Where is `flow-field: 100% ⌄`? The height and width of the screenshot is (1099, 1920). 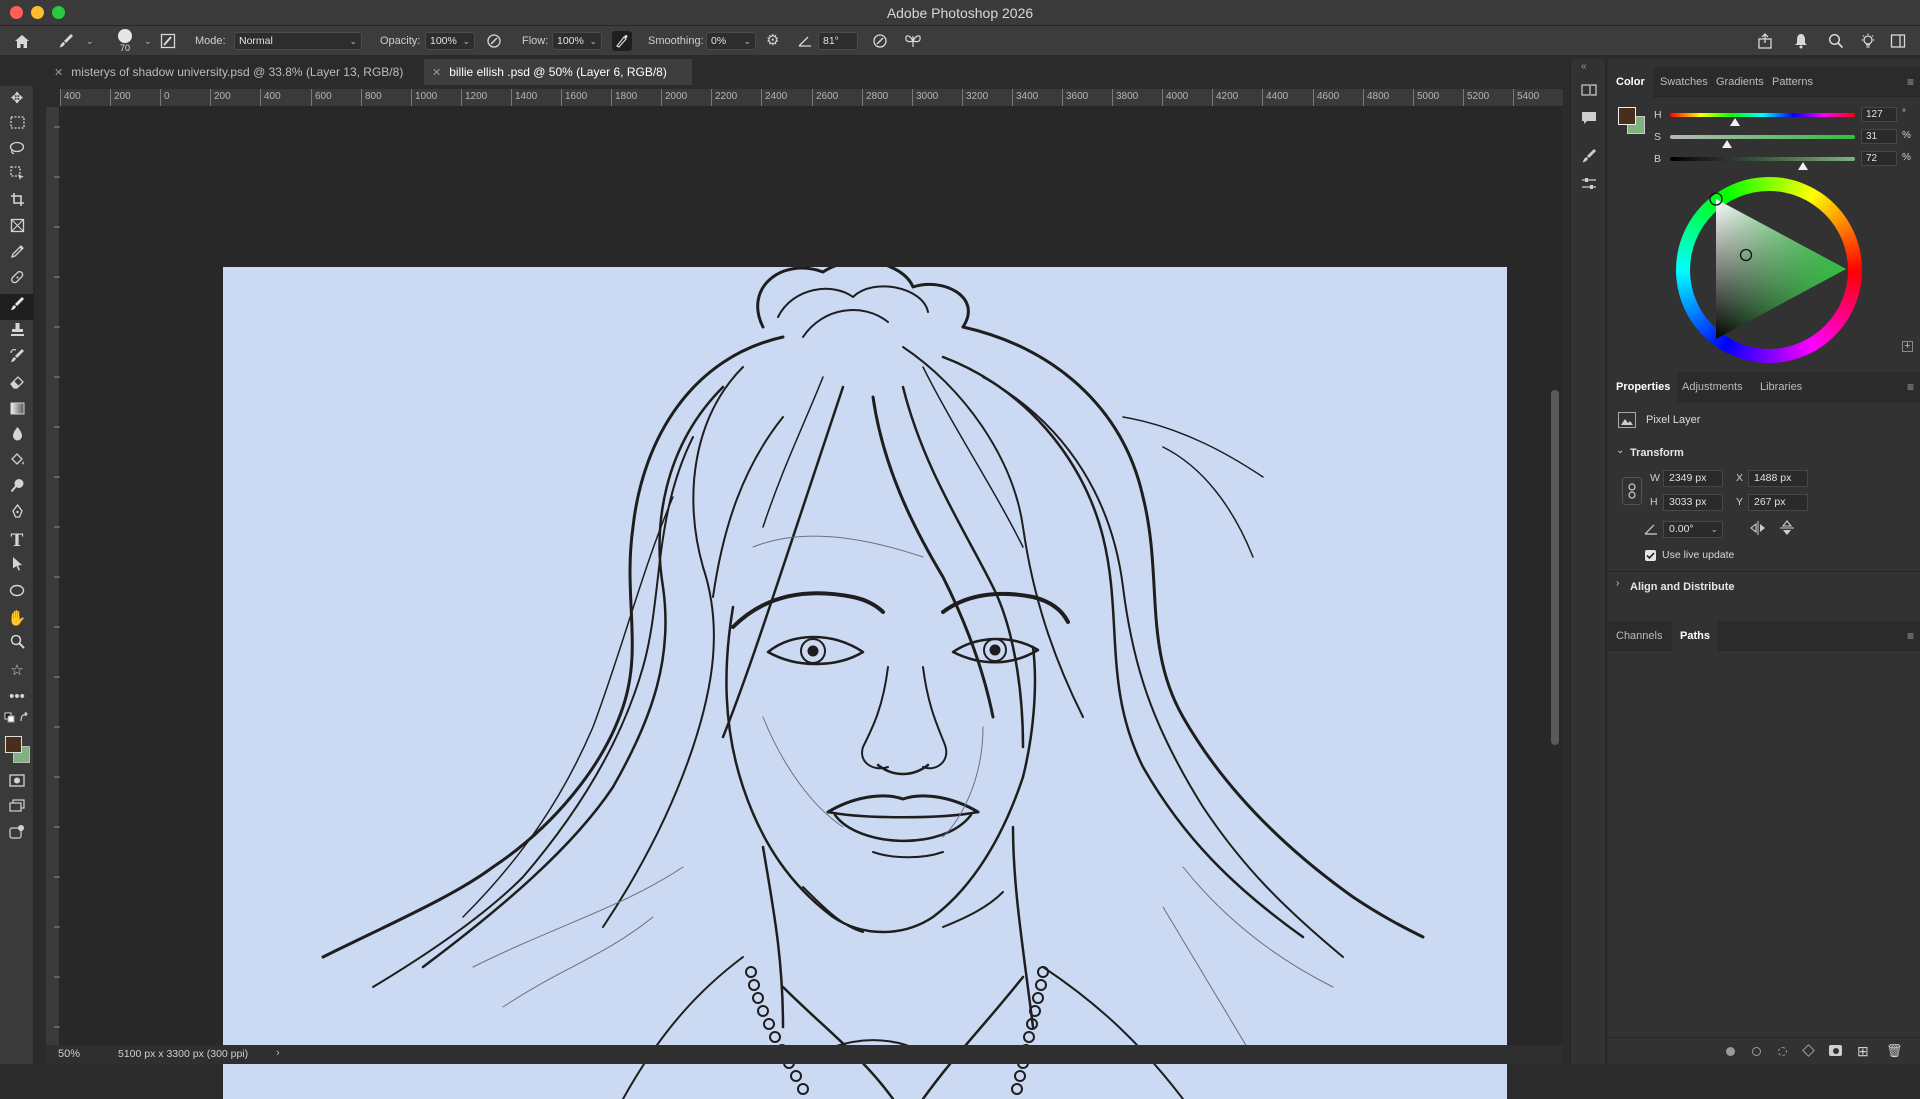 flow-field: 100% ⌄ is located at coordinates (577, 41).